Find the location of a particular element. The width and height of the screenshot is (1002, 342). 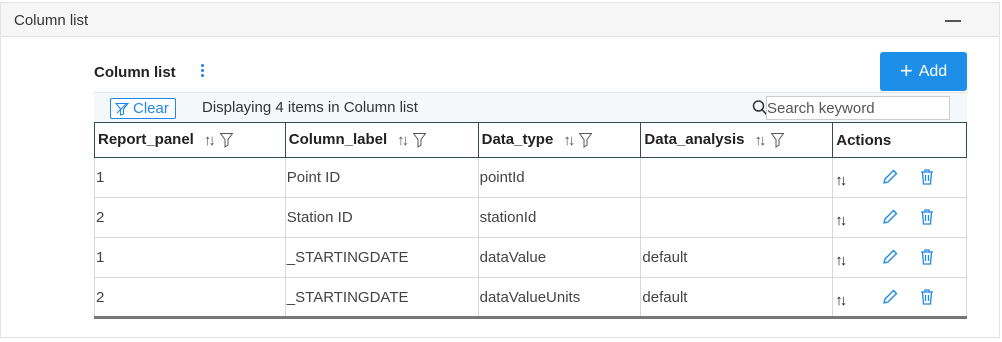

header-label: Report_panel is located at coordinates (146, 140).